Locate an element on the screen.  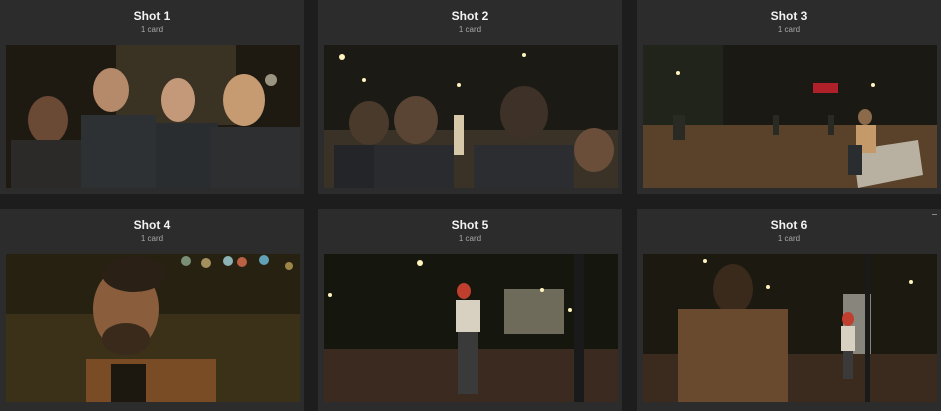
shot-title: Shot 3 is located at coordinates (789, 16).